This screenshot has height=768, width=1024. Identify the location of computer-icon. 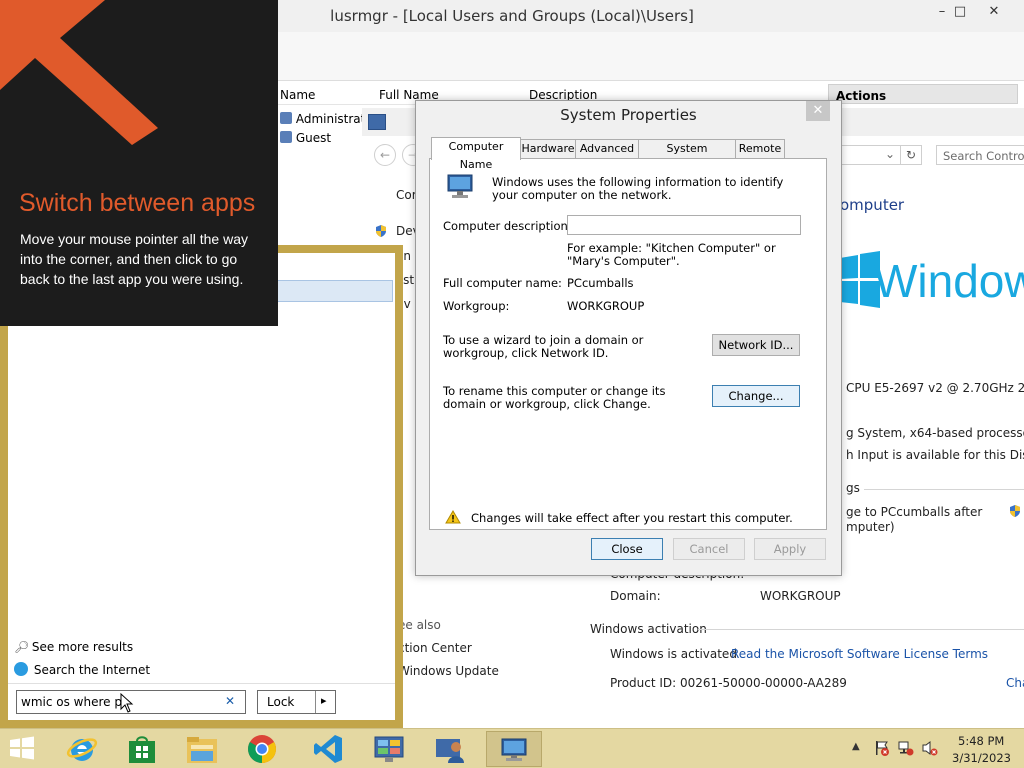
(460, 187).